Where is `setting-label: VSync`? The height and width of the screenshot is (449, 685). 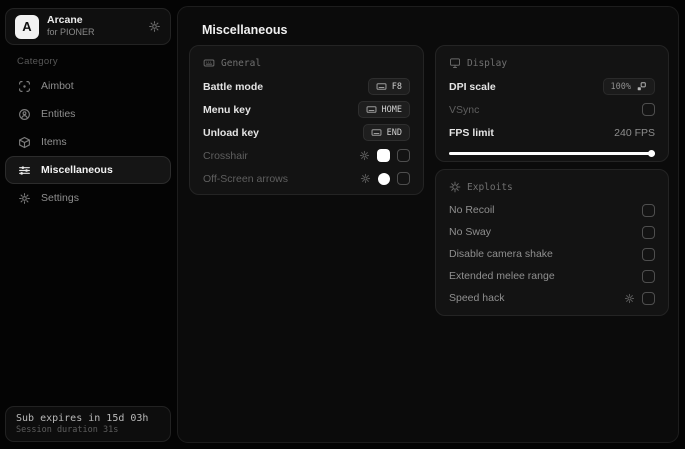 setting-label: VSync is located at coordinates (464, 109).